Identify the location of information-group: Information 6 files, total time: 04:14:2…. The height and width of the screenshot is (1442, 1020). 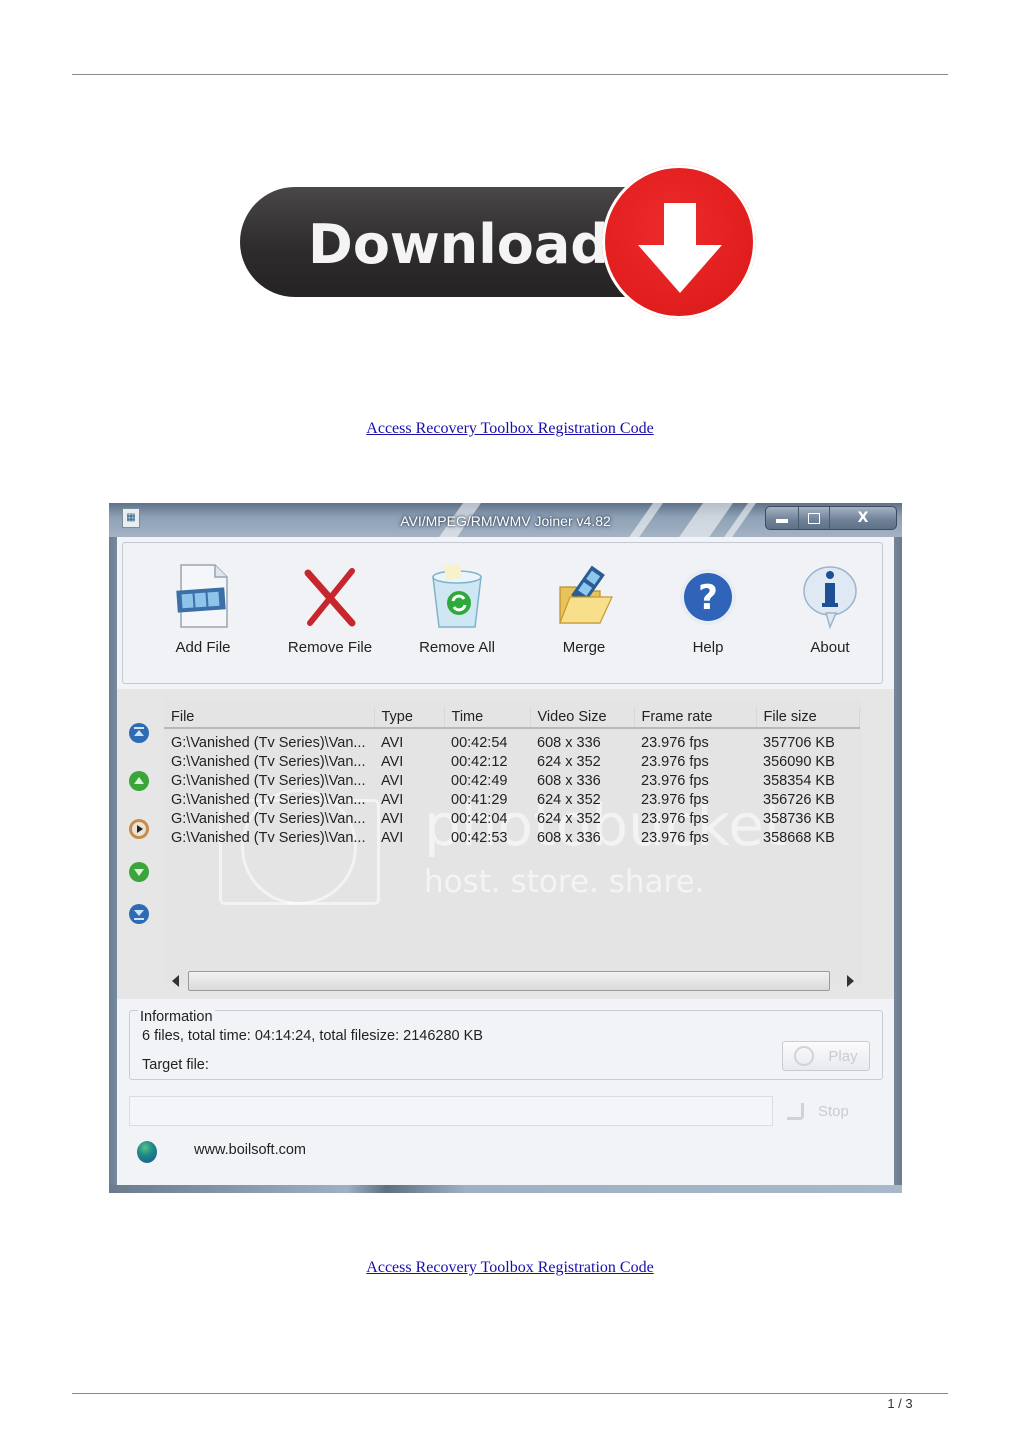
(506, 1044).